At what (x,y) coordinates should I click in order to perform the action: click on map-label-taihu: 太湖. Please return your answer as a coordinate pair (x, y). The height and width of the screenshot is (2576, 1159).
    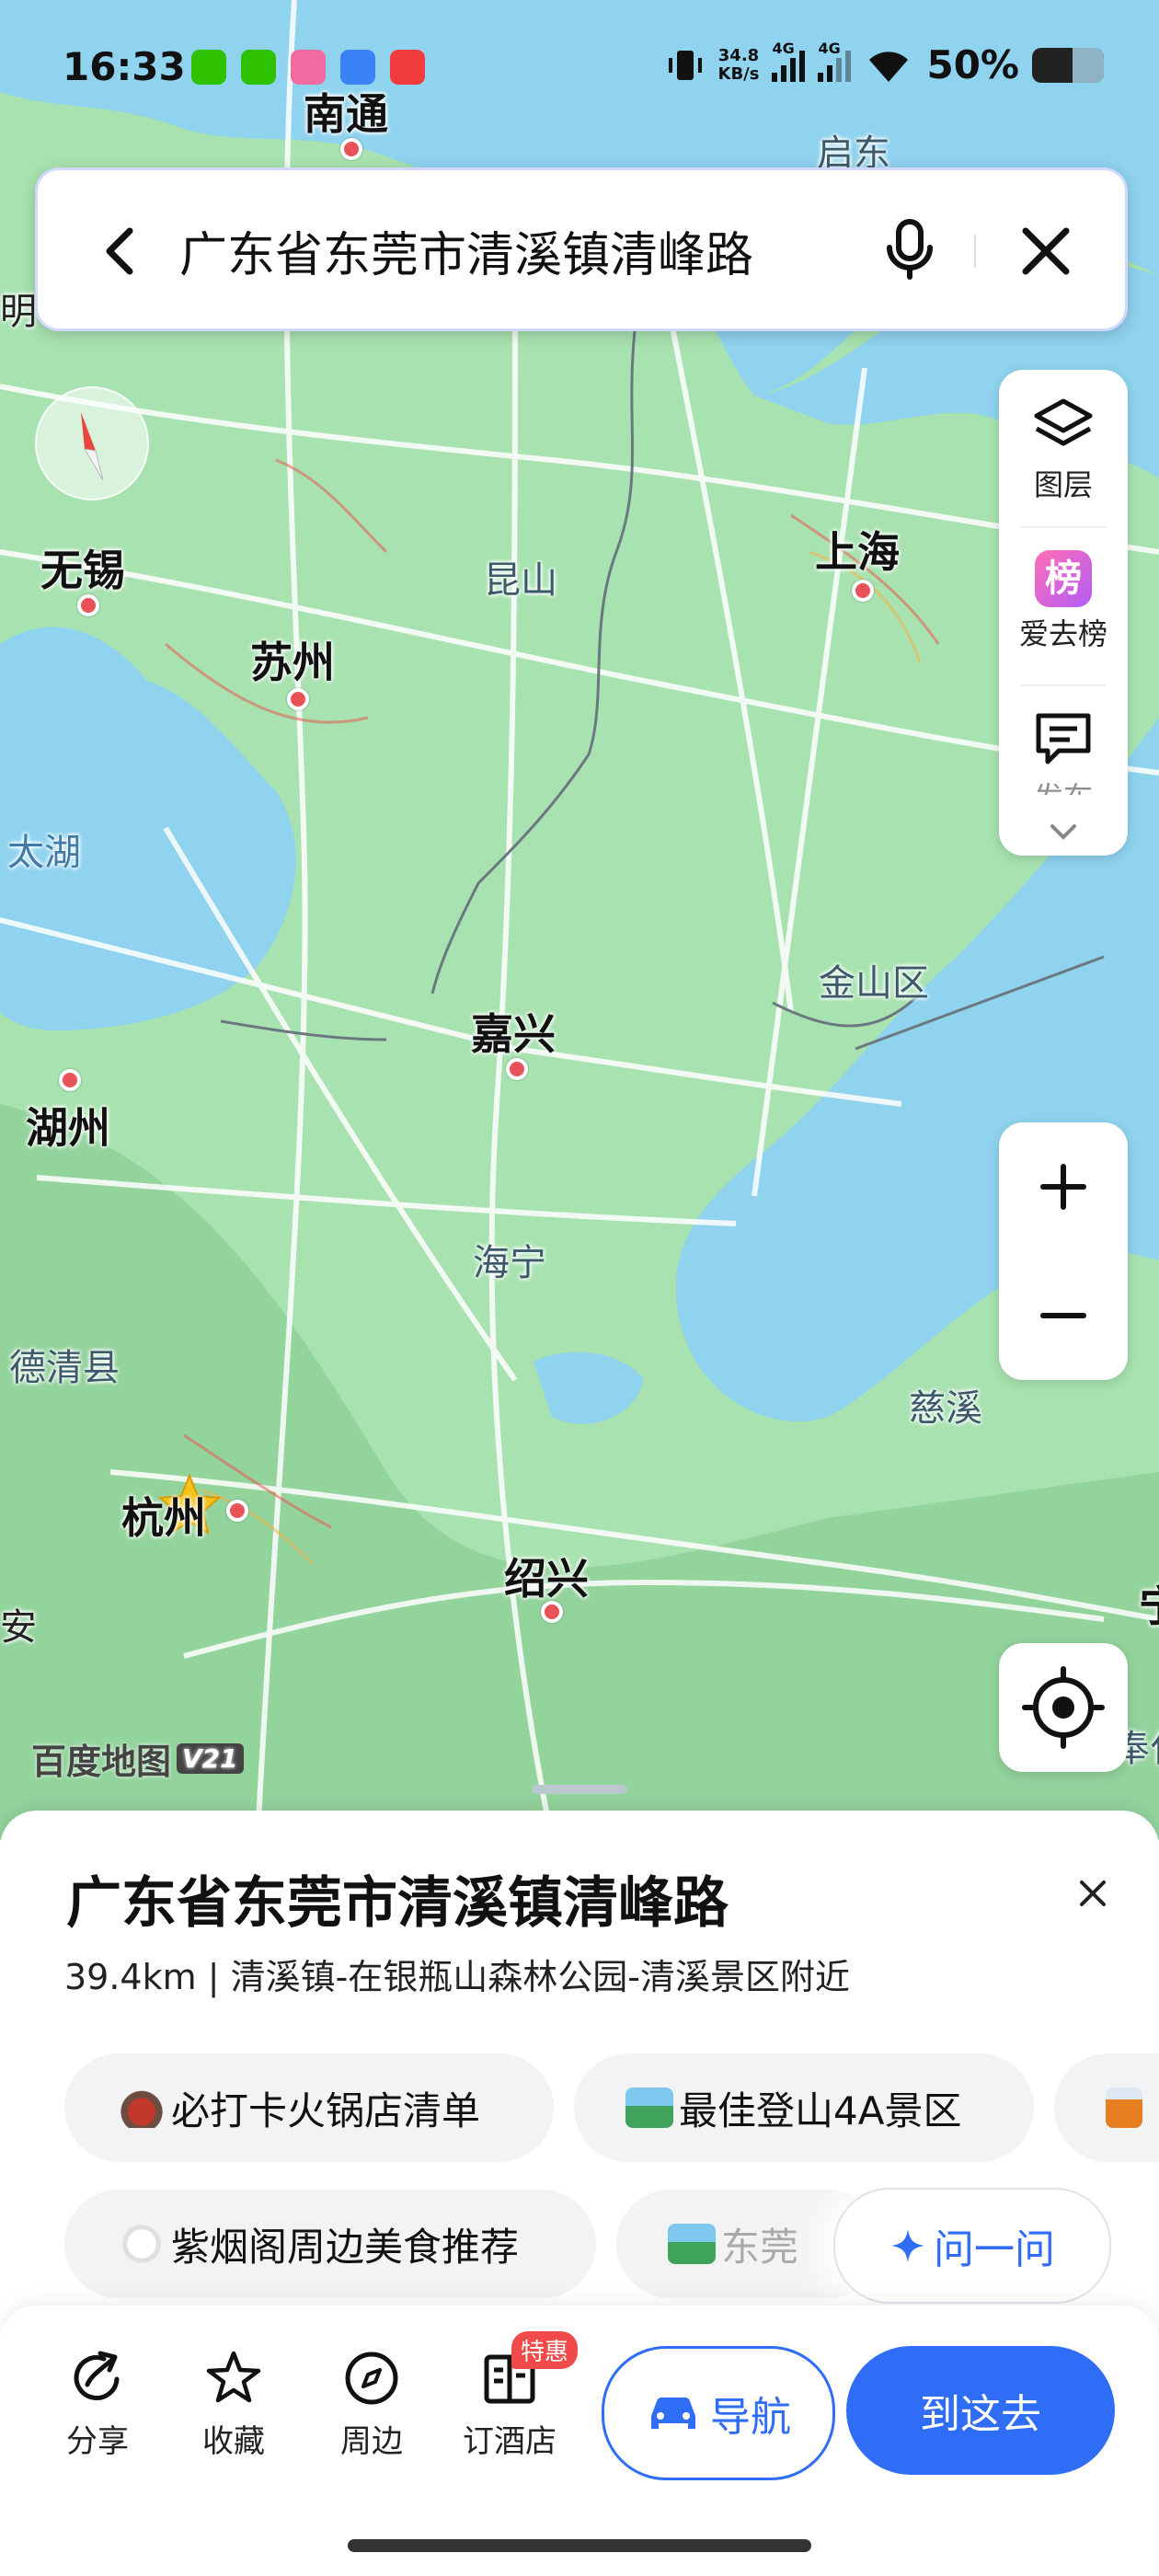
    Looking at the image, I should click on (44, 853).